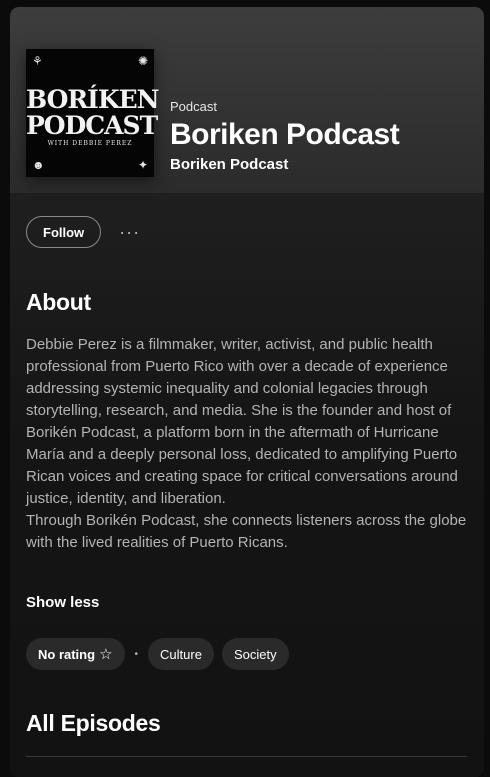  What do you see at coordinates (106, 654) in the screenshot?
I see `star-icon: ☆` at bounding box center [106, 654].